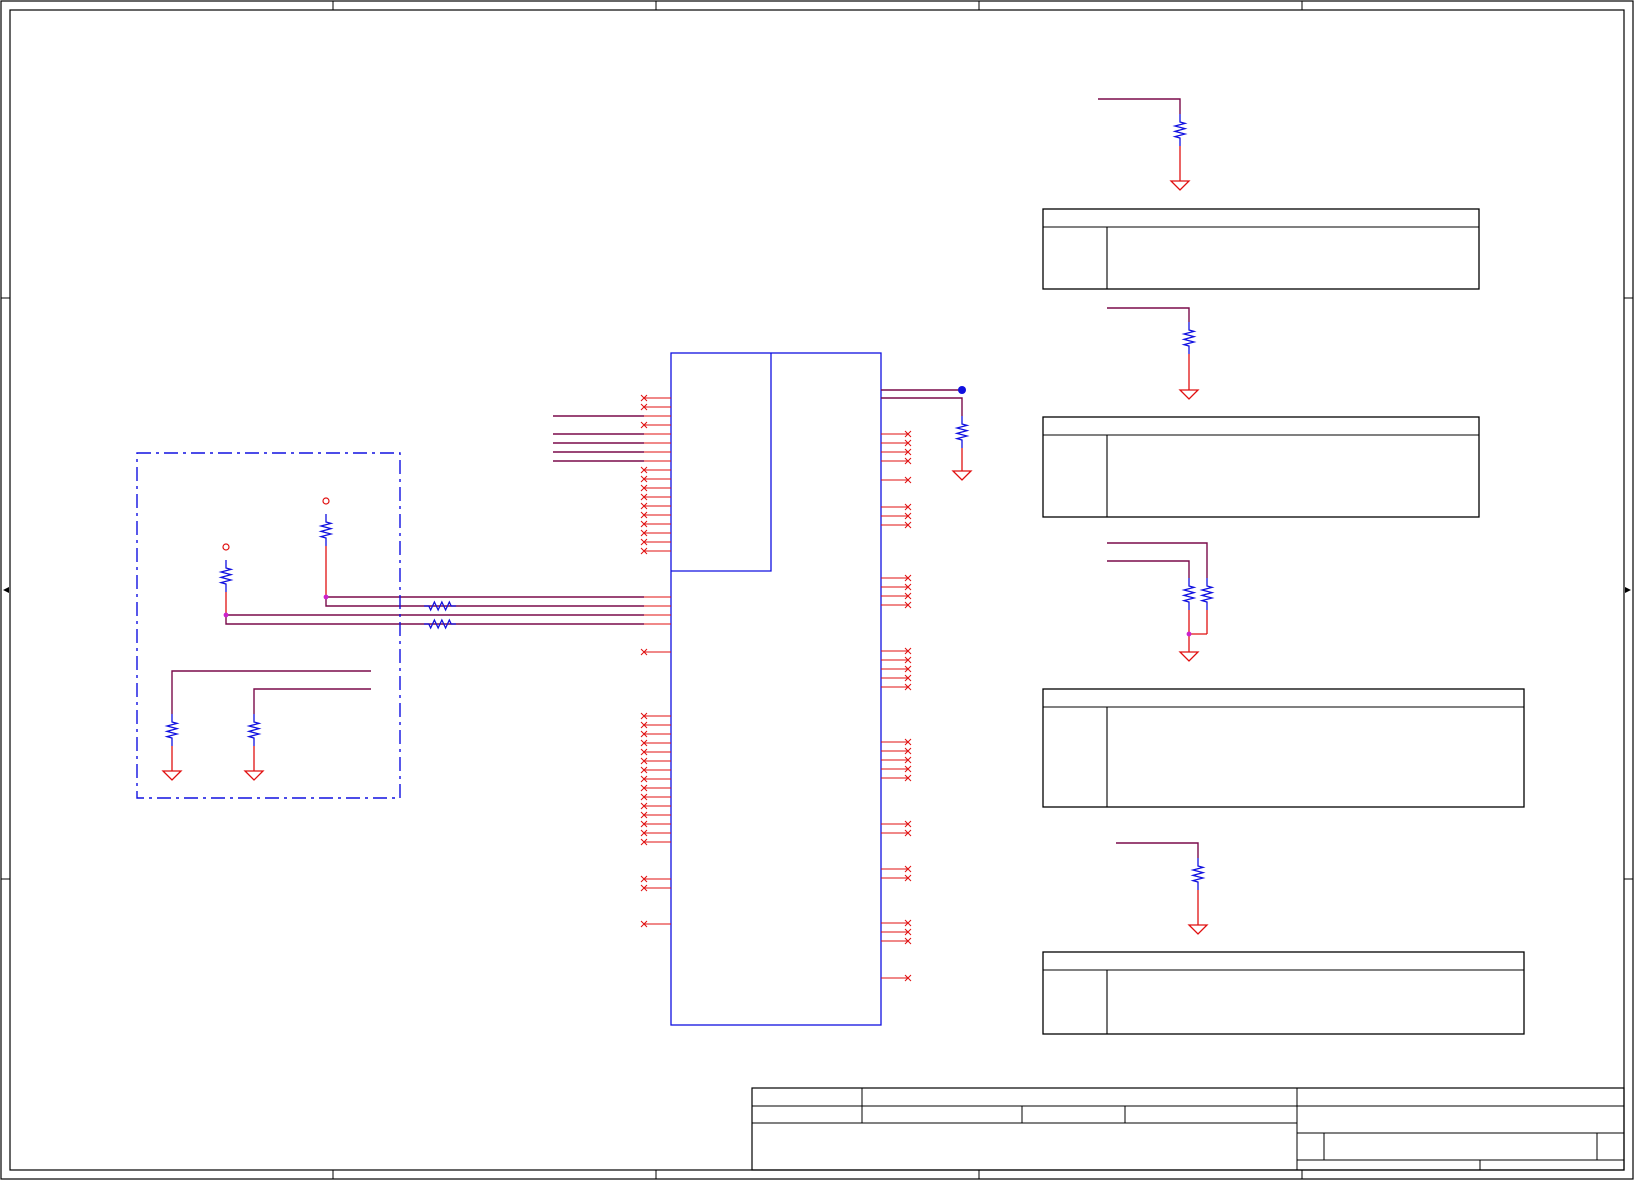 The image size is (1634, 1180). What do you see at coordinates (6, 590) in the screenshot?
I see `center-mark-left-icon` at bounding box center [6, 590].